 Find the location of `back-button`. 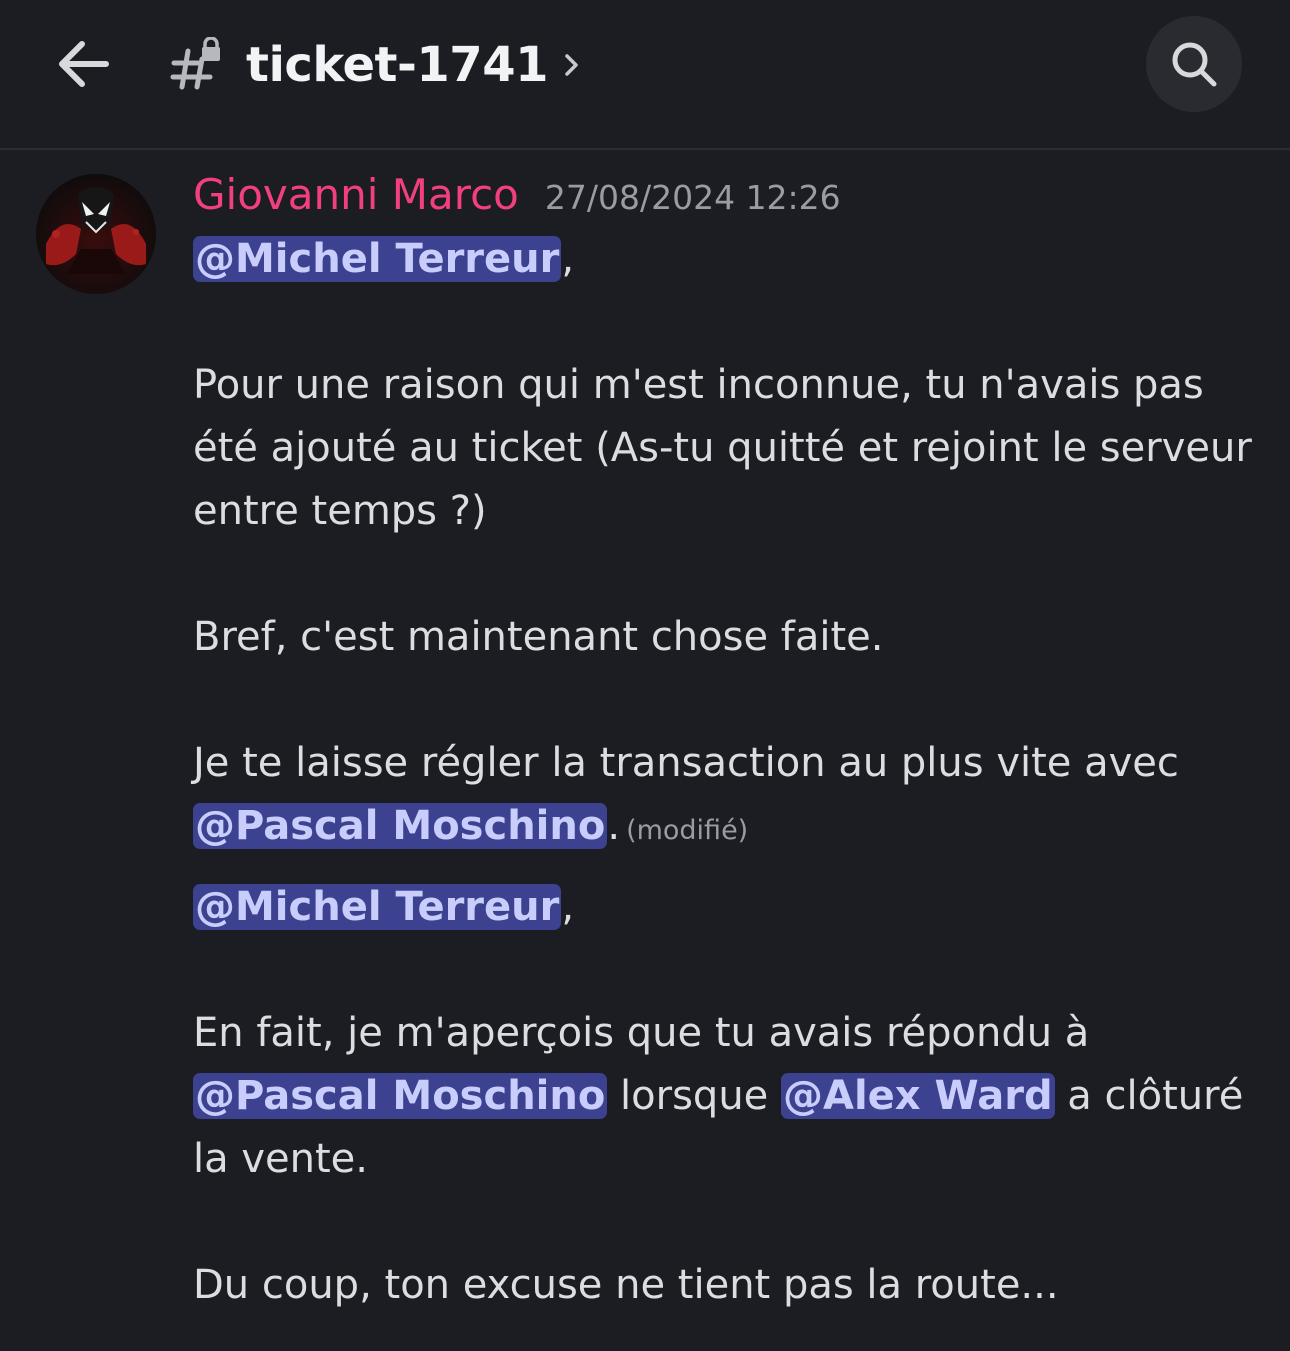

back-button is located at coordinates (84, 64).